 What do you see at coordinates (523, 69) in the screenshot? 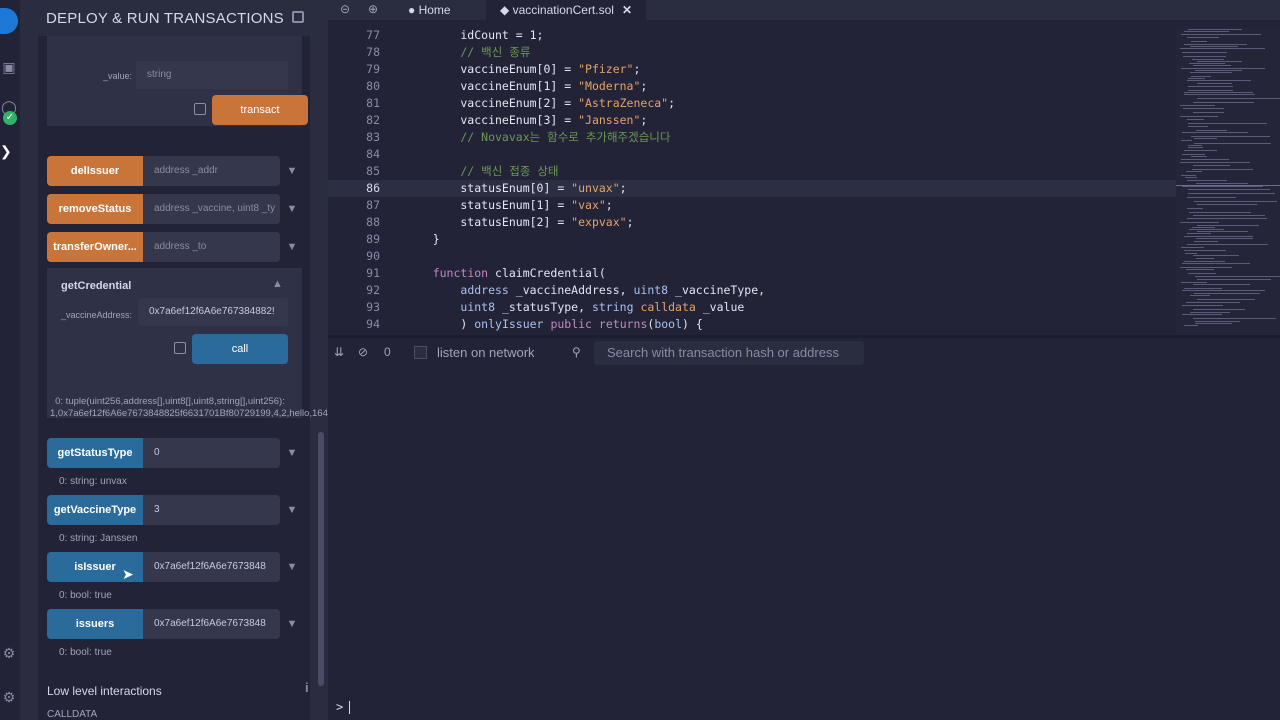
I see `code-text: vaccineEnum[0] = "Pfizer";` at bounding box center [523, 69].